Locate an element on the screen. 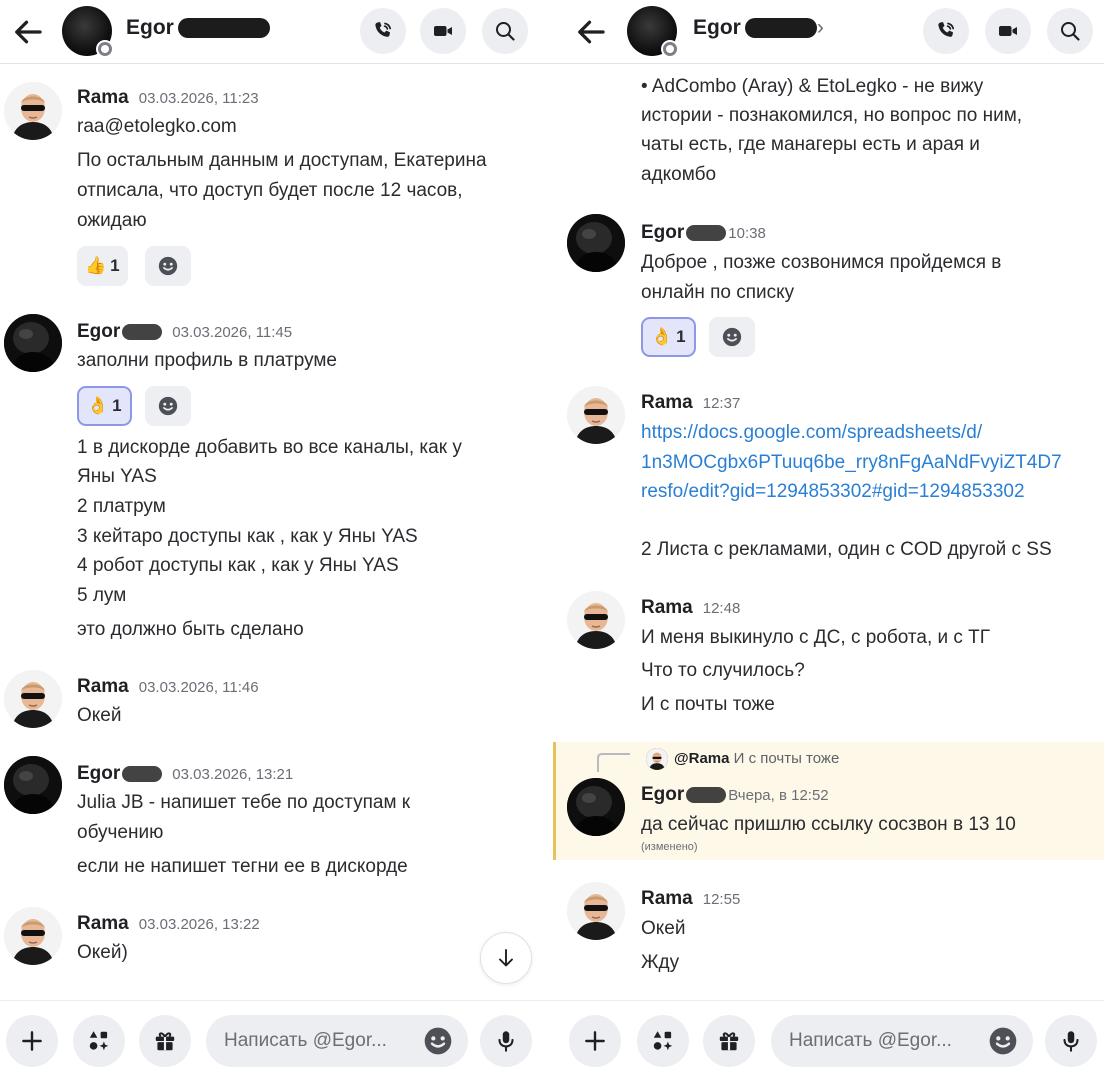 The height and width of the screenshot is (1078, 1104). message-author: Rama 03.03.2026, 13:22 is located at coordinates (168, 924).